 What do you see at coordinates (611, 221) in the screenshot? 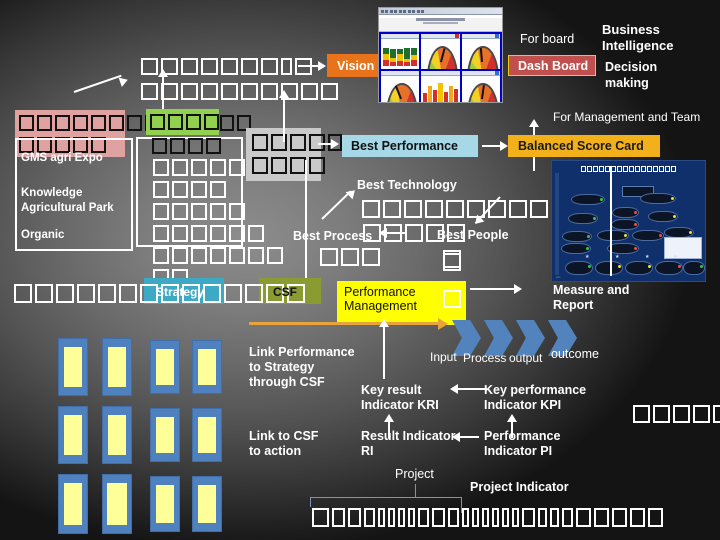
I see `connector-bsc-to-network` at bounding box center [611, 221].